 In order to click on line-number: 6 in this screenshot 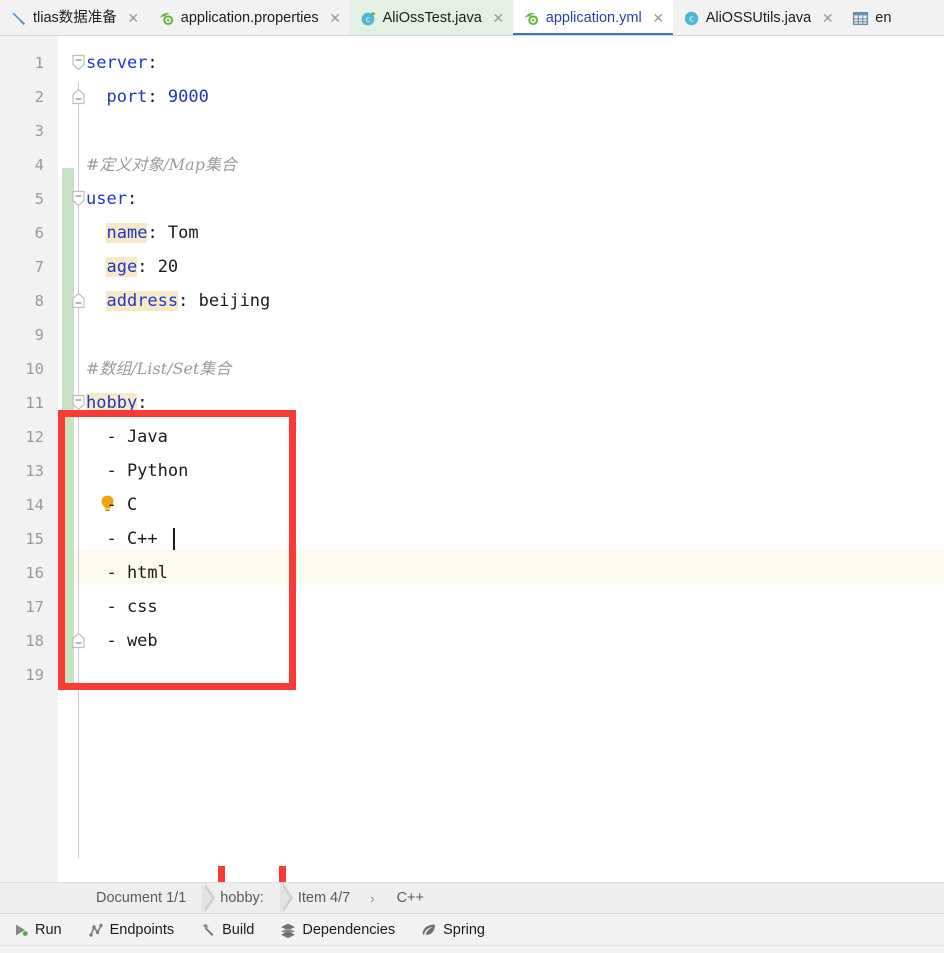, I will do `click(39, 233)`.